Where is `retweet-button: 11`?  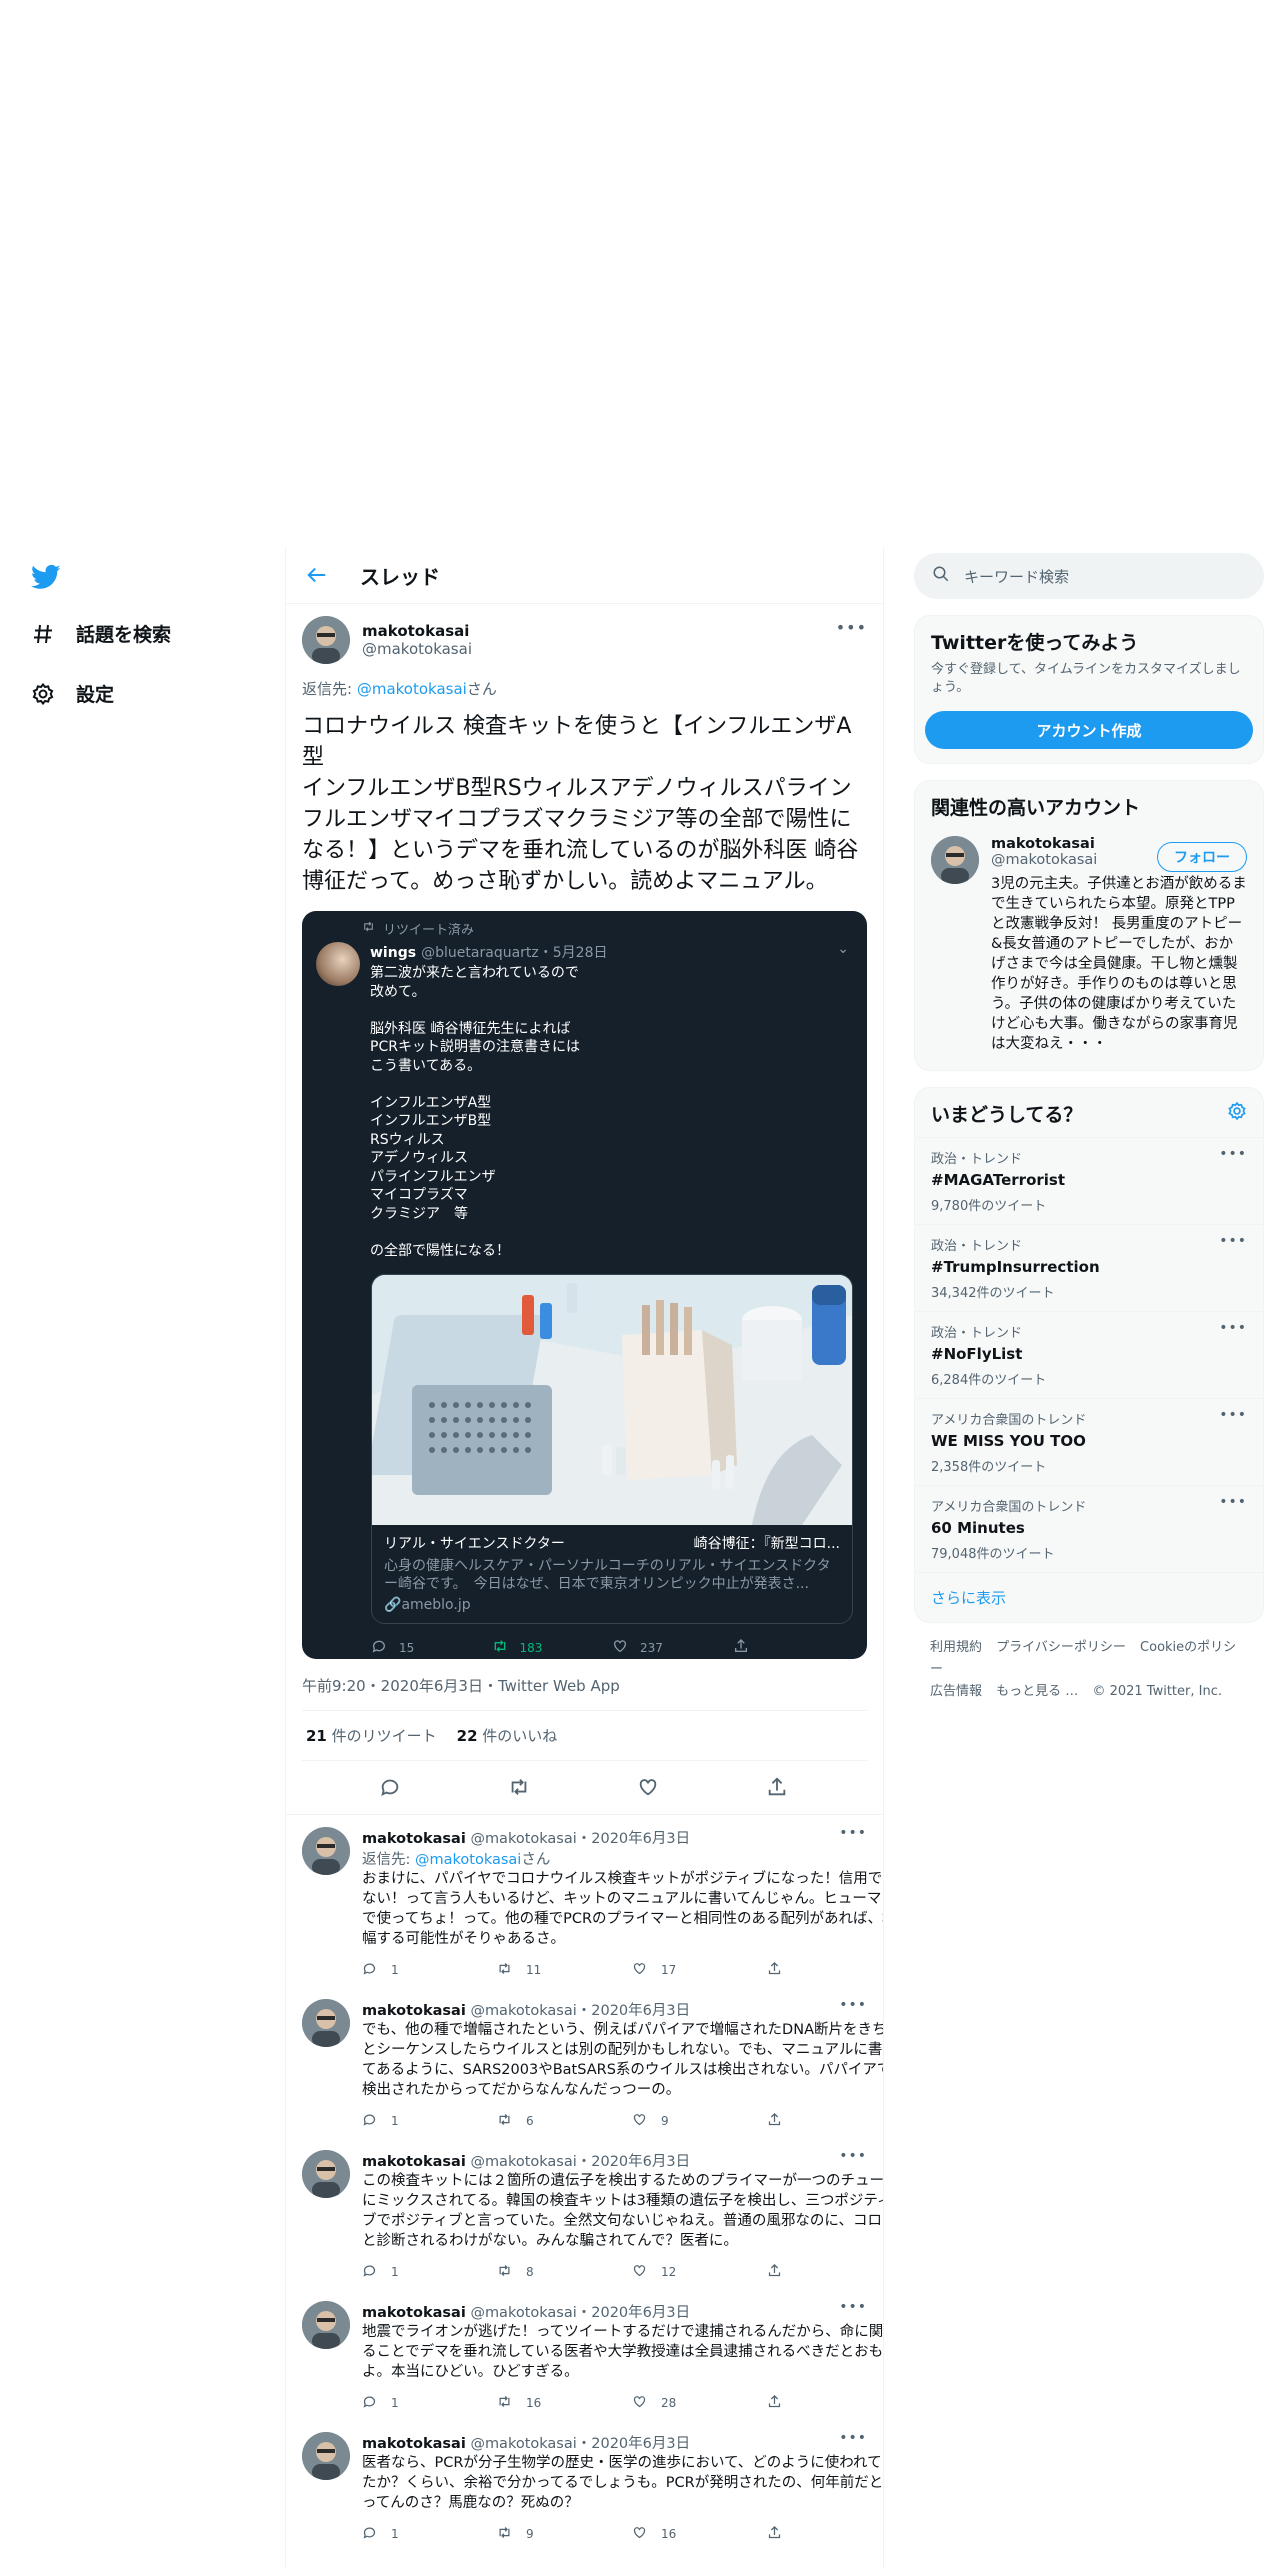
retweet-button: 11 is located at coordinates (564, 1970).